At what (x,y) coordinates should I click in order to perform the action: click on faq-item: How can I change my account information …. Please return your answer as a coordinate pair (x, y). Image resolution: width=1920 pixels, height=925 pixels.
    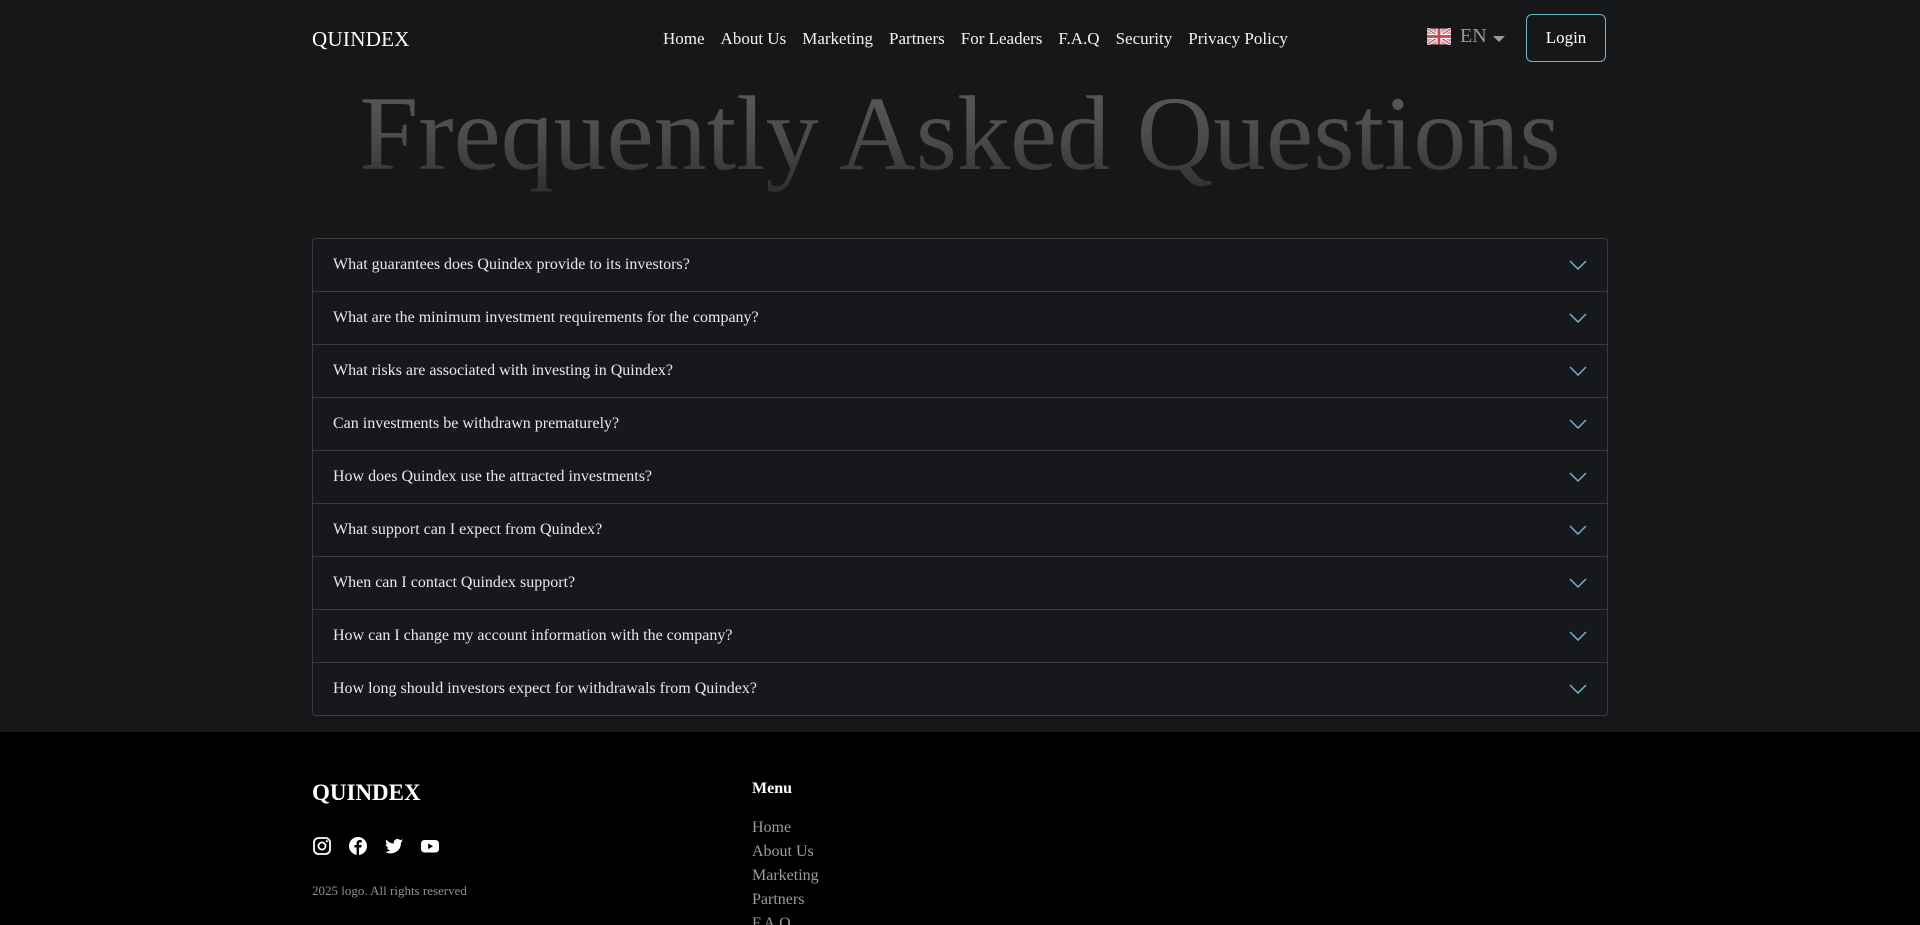
    Looking at the image, I should click on (960, 636).